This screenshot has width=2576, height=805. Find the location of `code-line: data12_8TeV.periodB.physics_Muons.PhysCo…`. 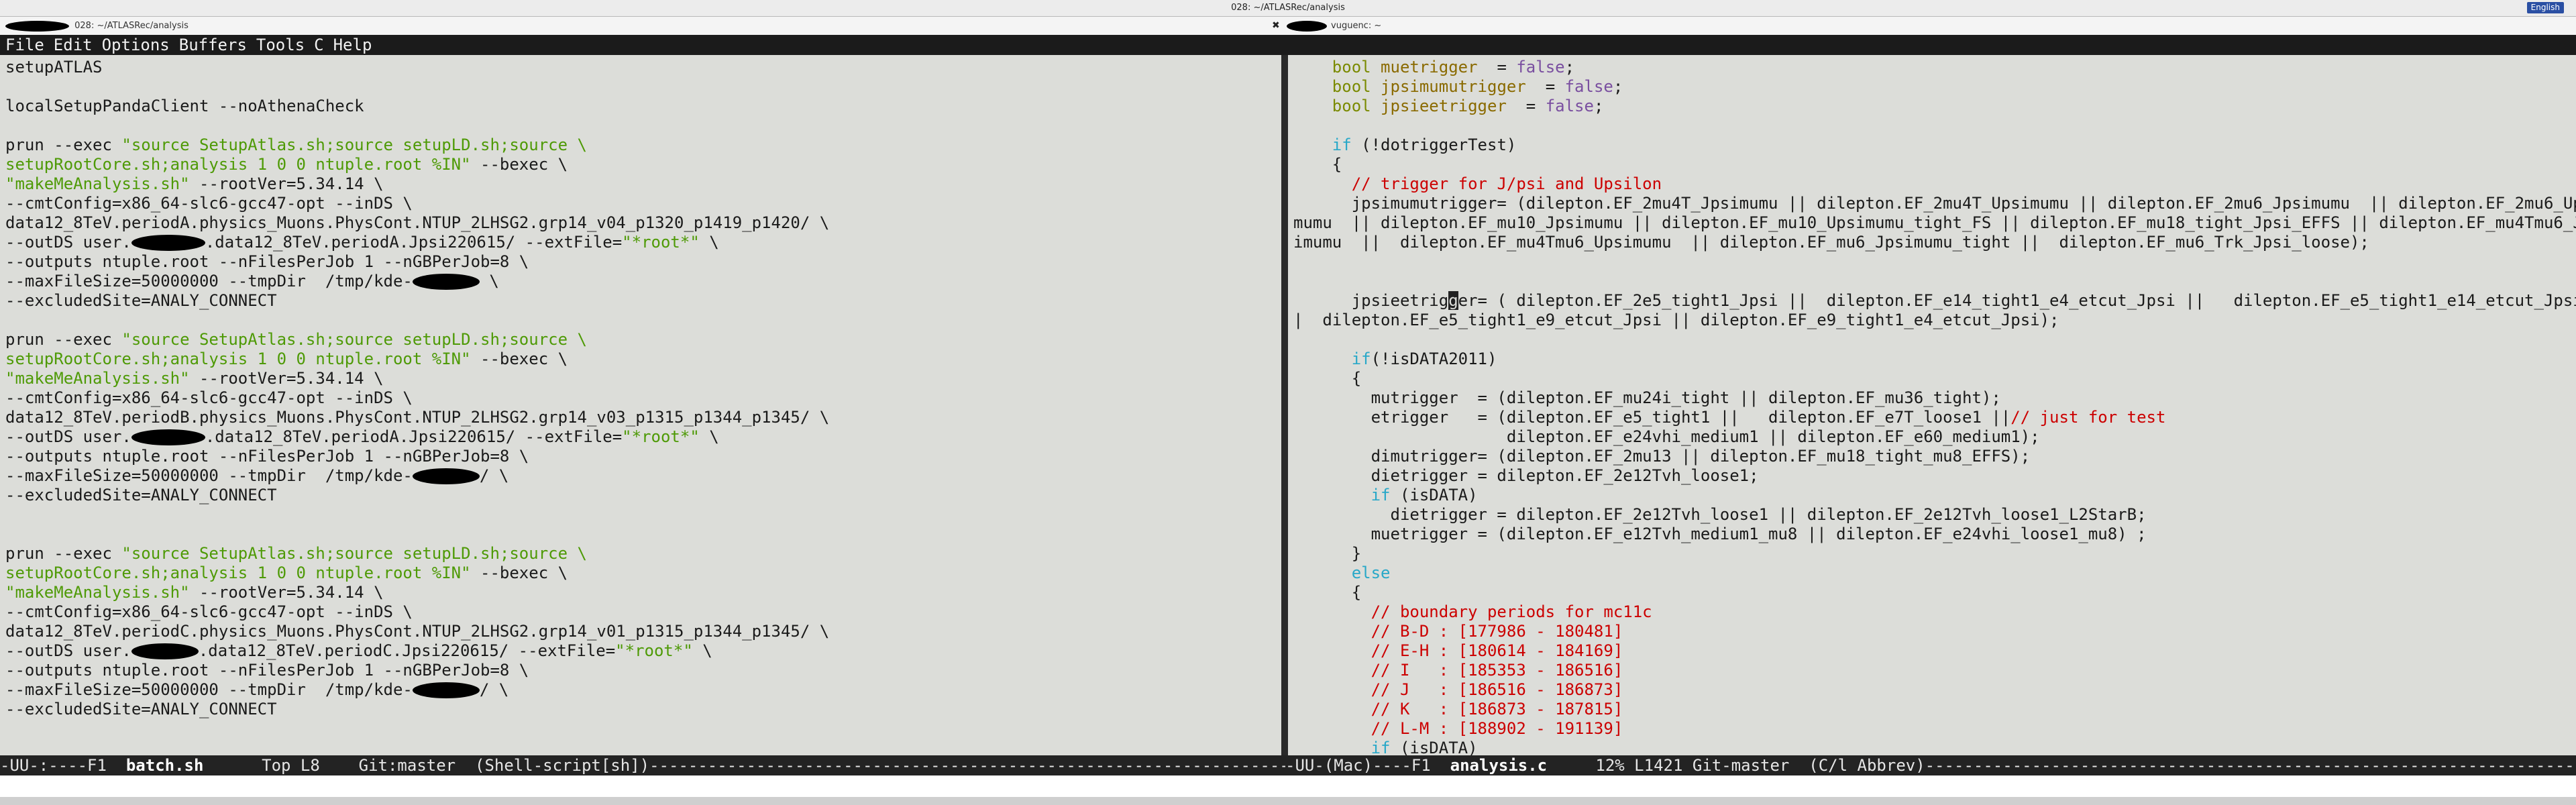

code-line: data12_8TeV.periodB.physics_Muons.PhysCo… is located at coordinates (417, 417).